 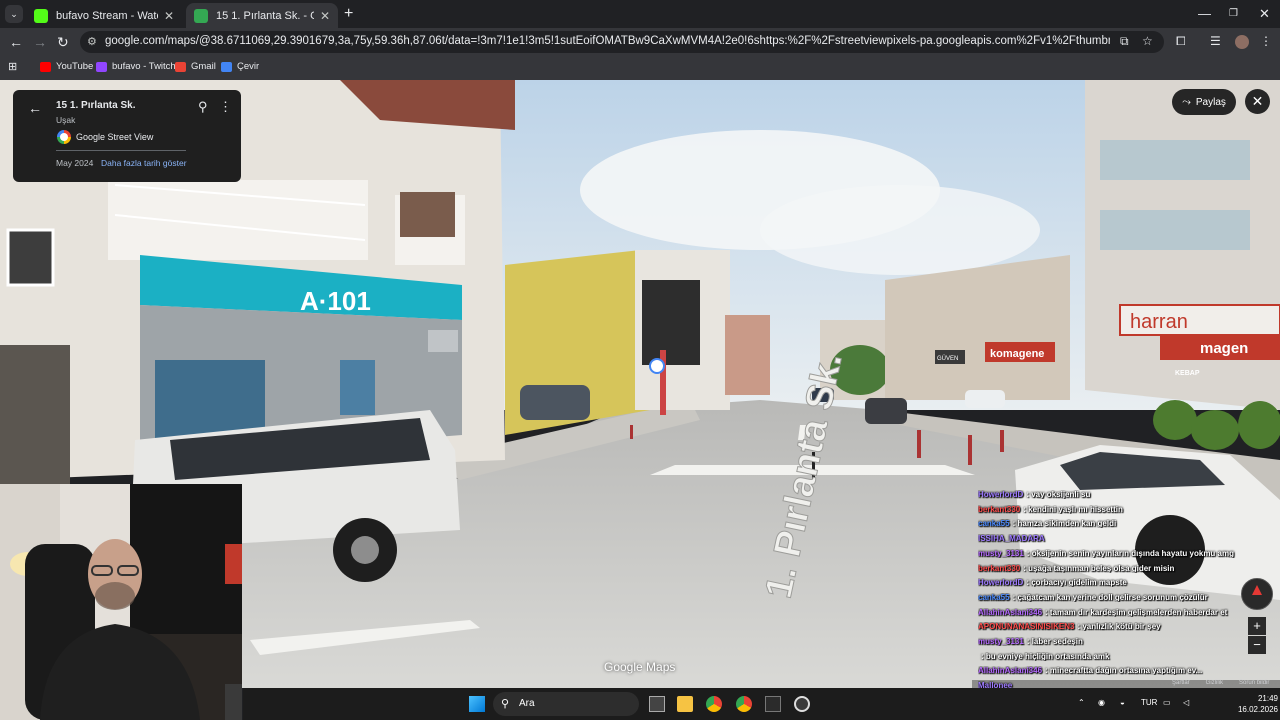 I want to click on van-hub, so click(x=365, y=550).